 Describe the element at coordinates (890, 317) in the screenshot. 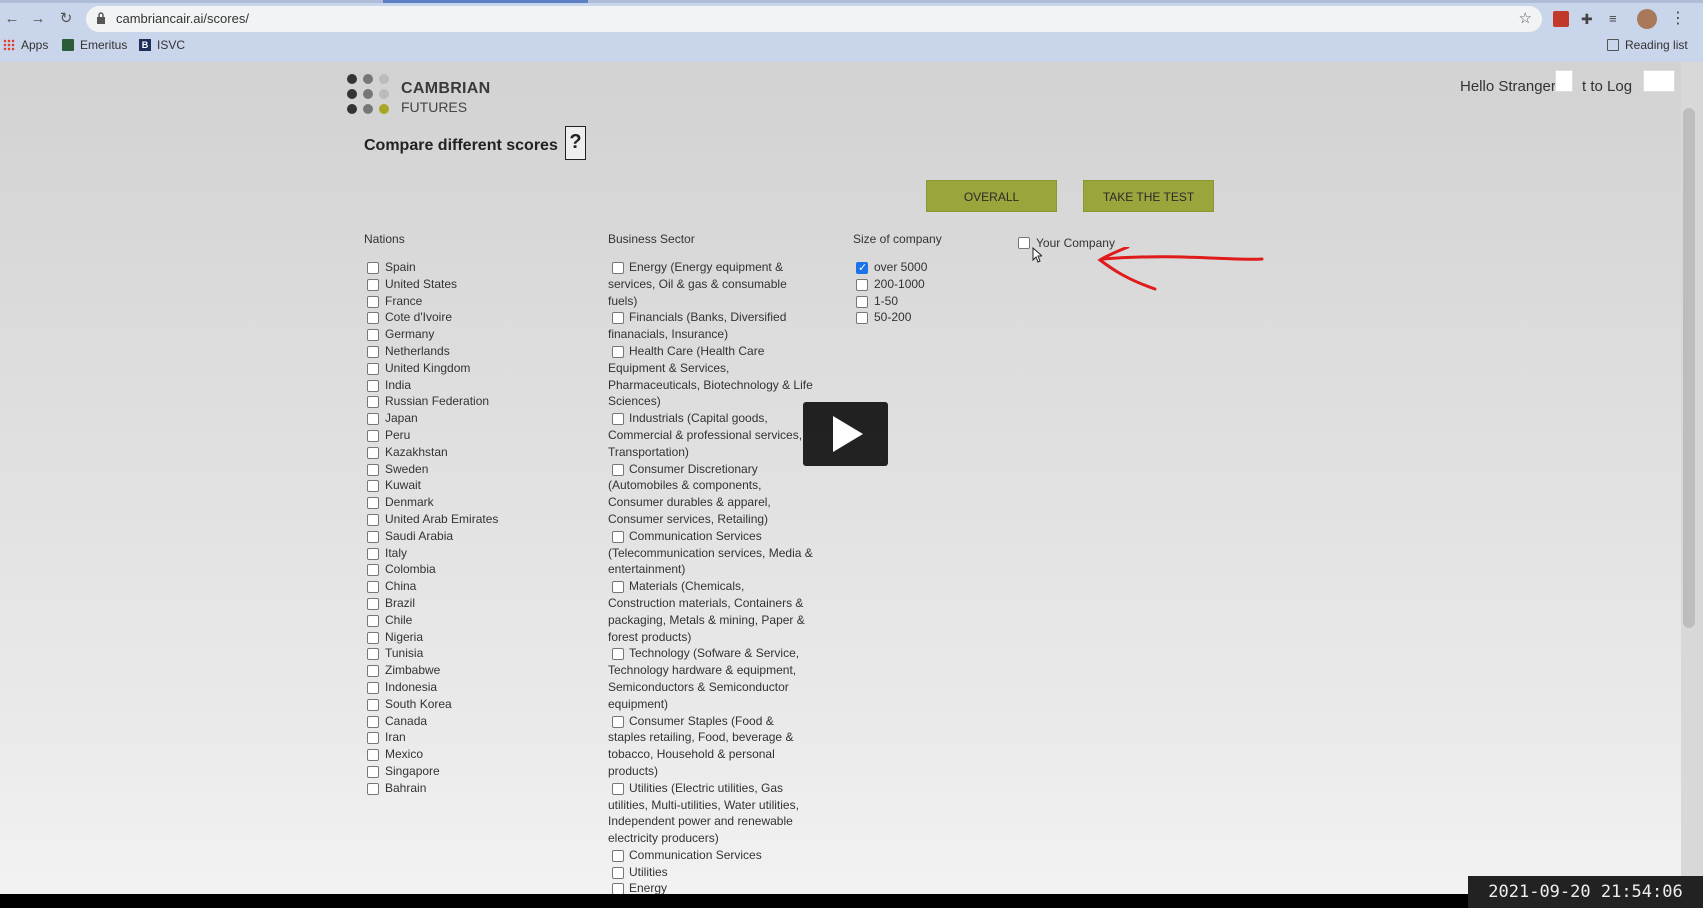

I see `size-option: 50-200` at that location.